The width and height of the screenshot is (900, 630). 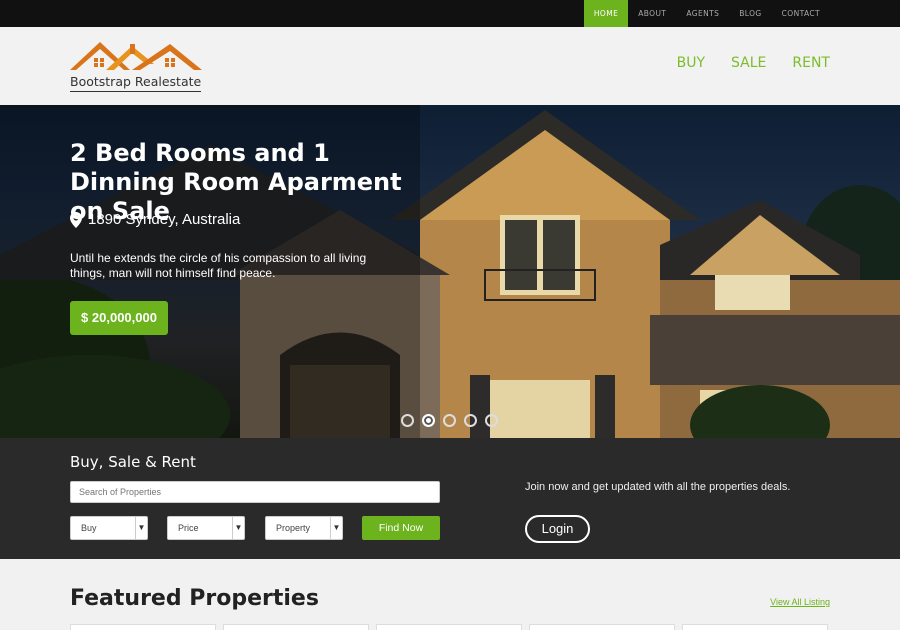 I want to click on search-title: Buy, Sale & Rent, so click(x=133, y=462).